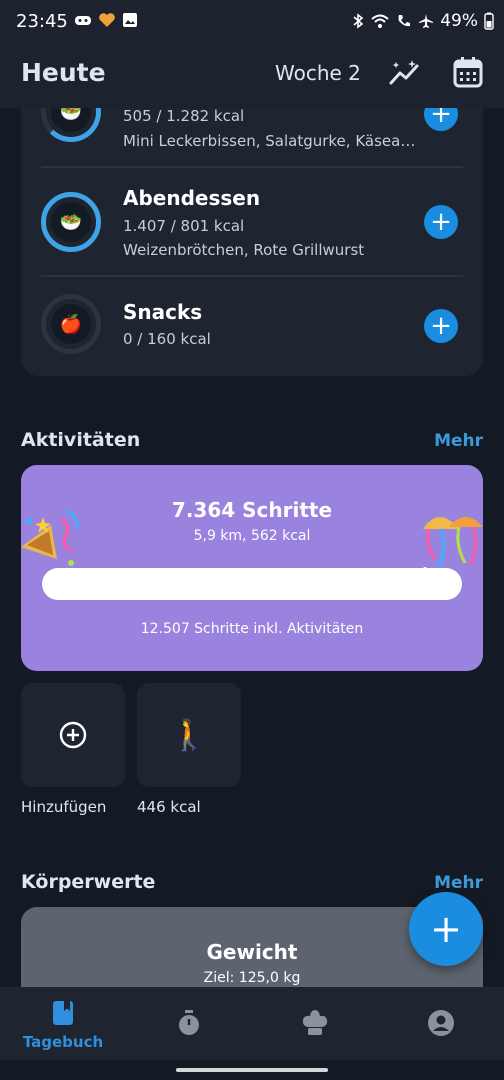 Image resolution: width=504 pixels, height=1080 pixels. What do you see at coordinates (358, 21) in the screenshot?
I see `bluetooth-icon` at bounding box center [358, 21].